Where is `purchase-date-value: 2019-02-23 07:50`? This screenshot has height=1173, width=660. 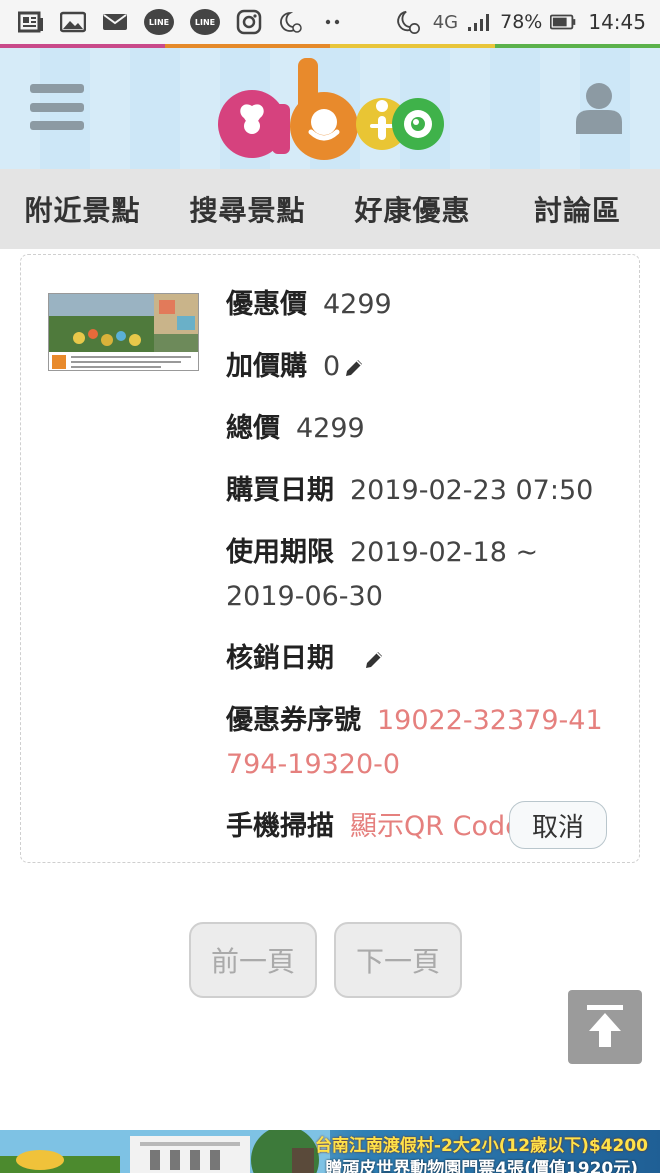
purchase-date-value: 2019-02-23 07:50 is located at coordinates (472, 490).